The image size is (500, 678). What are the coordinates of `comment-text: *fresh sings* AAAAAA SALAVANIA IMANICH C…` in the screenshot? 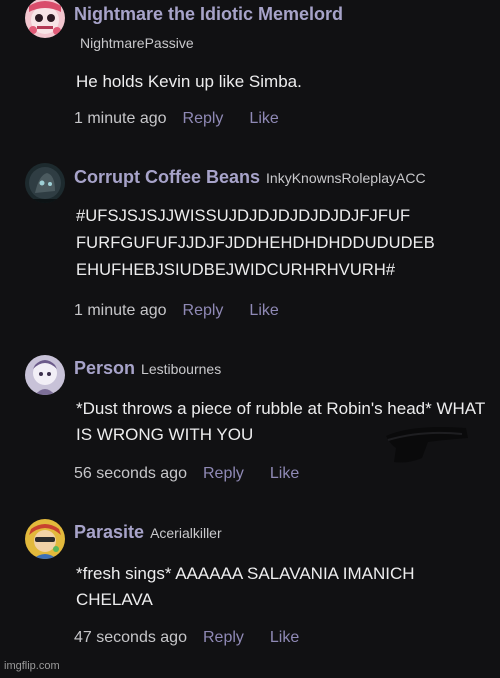 It's located at (245, 586).